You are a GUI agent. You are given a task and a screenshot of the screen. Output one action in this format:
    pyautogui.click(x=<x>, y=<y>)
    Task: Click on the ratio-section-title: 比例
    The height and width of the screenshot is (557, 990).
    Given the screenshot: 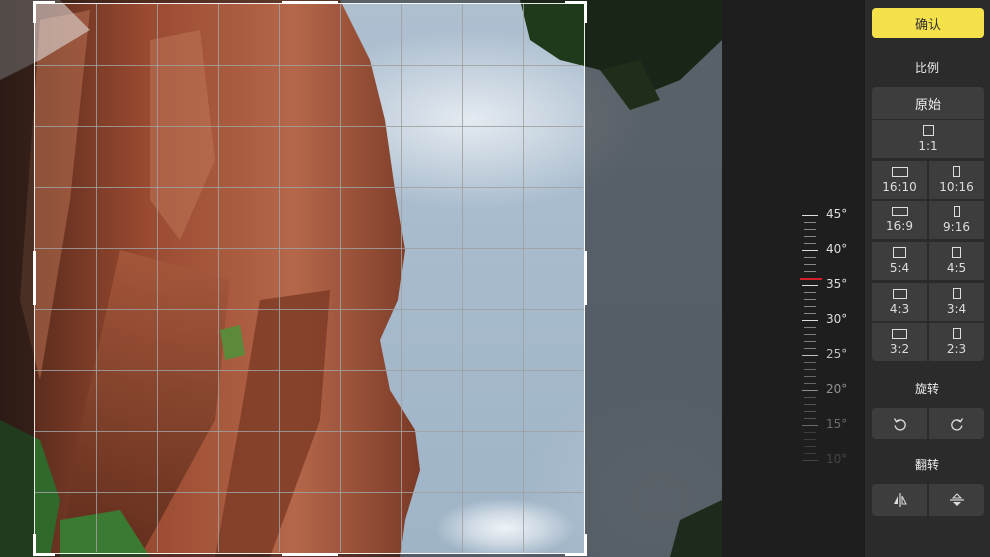 What is the action you would take?
    pyautogui.click(x=926, y=68)
    